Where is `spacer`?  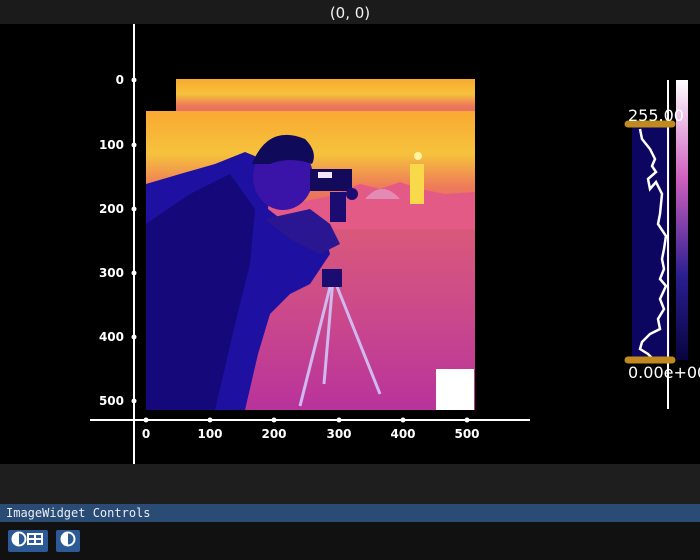 spacer is located at coordinates (350, 484).